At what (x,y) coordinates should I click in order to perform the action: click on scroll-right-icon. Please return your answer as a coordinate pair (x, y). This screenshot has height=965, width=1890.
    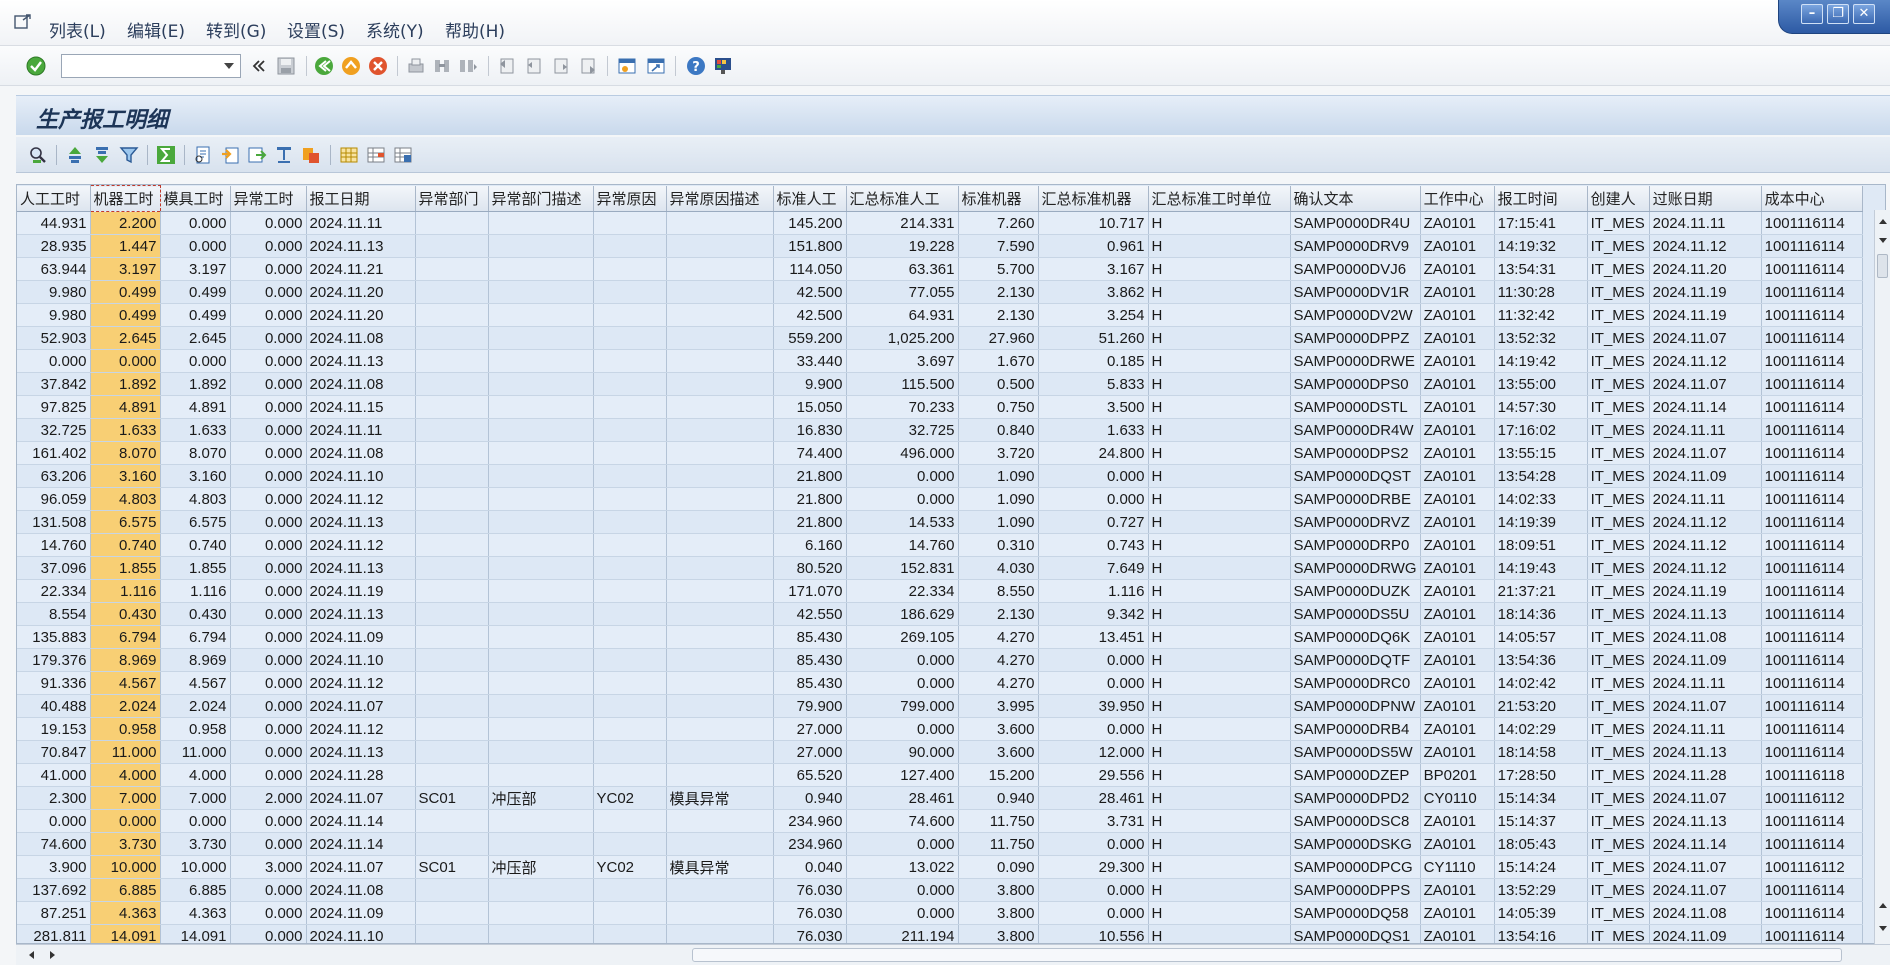
    Looking at the image, I should click on (52, 955).